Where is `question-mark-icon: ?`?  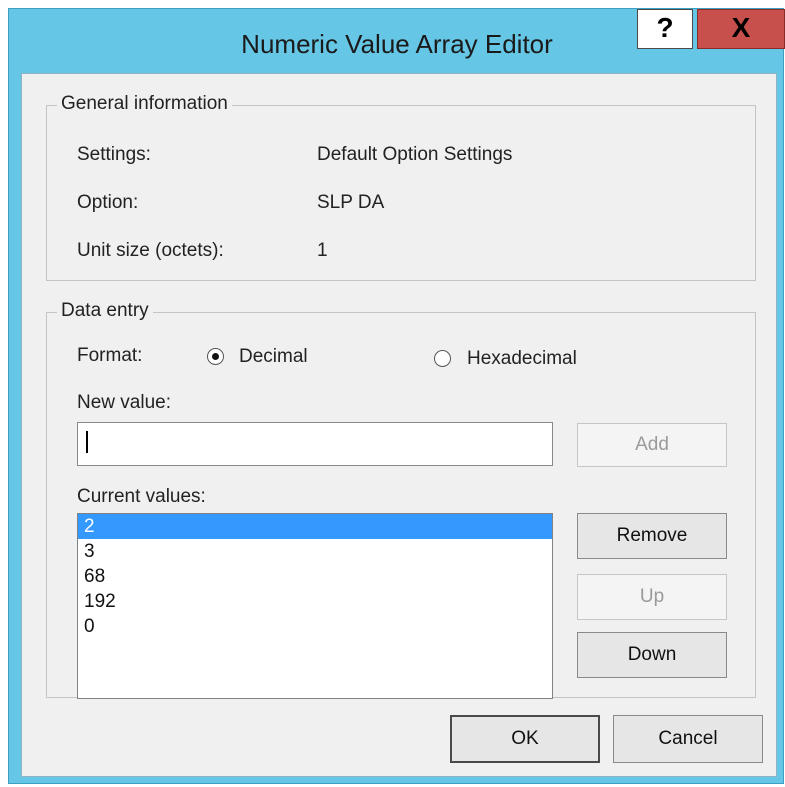 question-mark-icon: ? is located at coordinates (665, 27).